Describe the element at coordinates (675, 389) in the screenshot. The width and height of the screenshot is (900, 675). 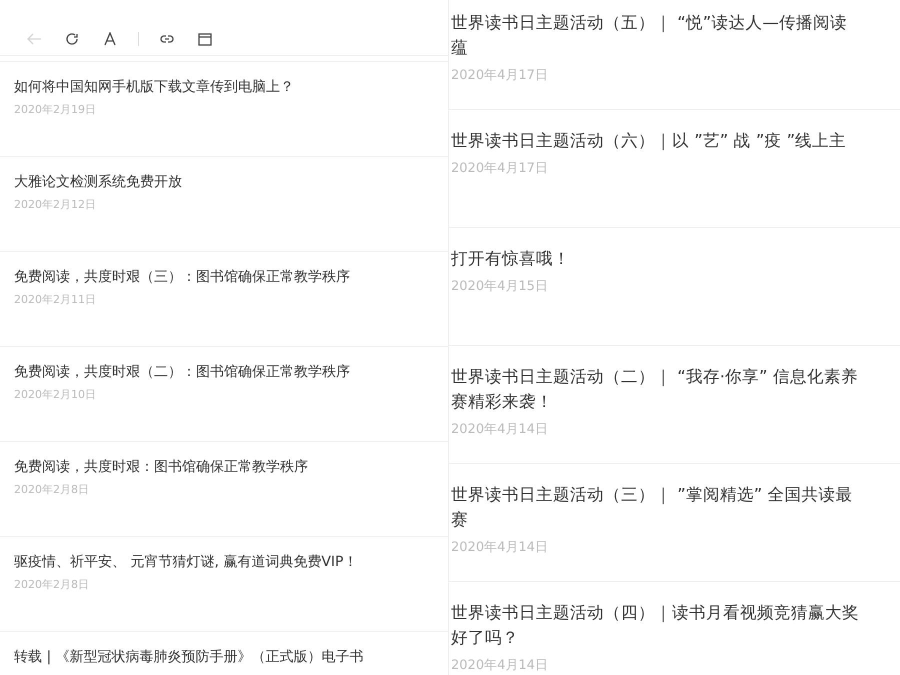
I see `article-title: 世界读书日主题活动（二）｜ “我存·你享” 信息化素养 赛精彩来袭！` at that location.